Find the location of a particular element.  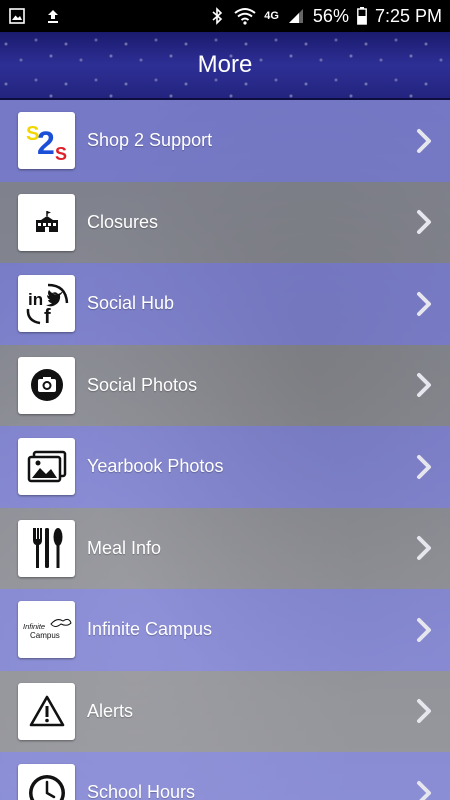

infinite-campus-line-2: Campus is located at coordinates (45, 635).